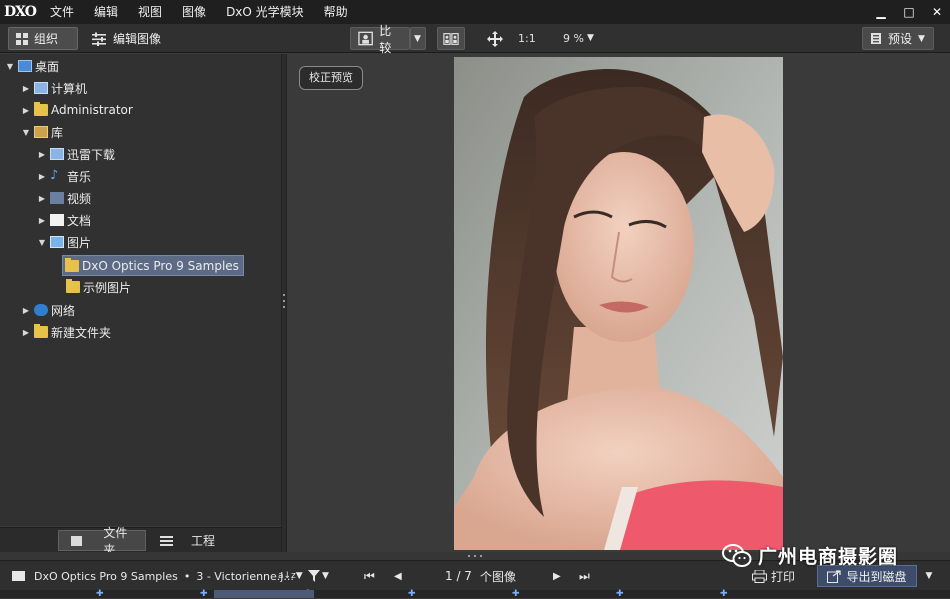  Describe the element at coordinates (63, 242) in the screenshot. I see `tree-item-pictures: ▼ 图片` at that location.